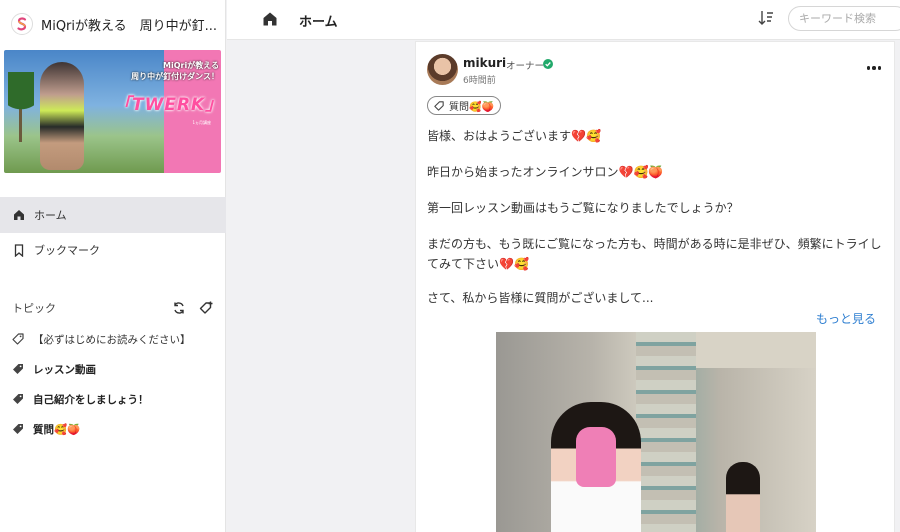 The image size is (900, 532). I want to click on topic-label: 【必ずはじめにお読みください】, so click(112, 339).